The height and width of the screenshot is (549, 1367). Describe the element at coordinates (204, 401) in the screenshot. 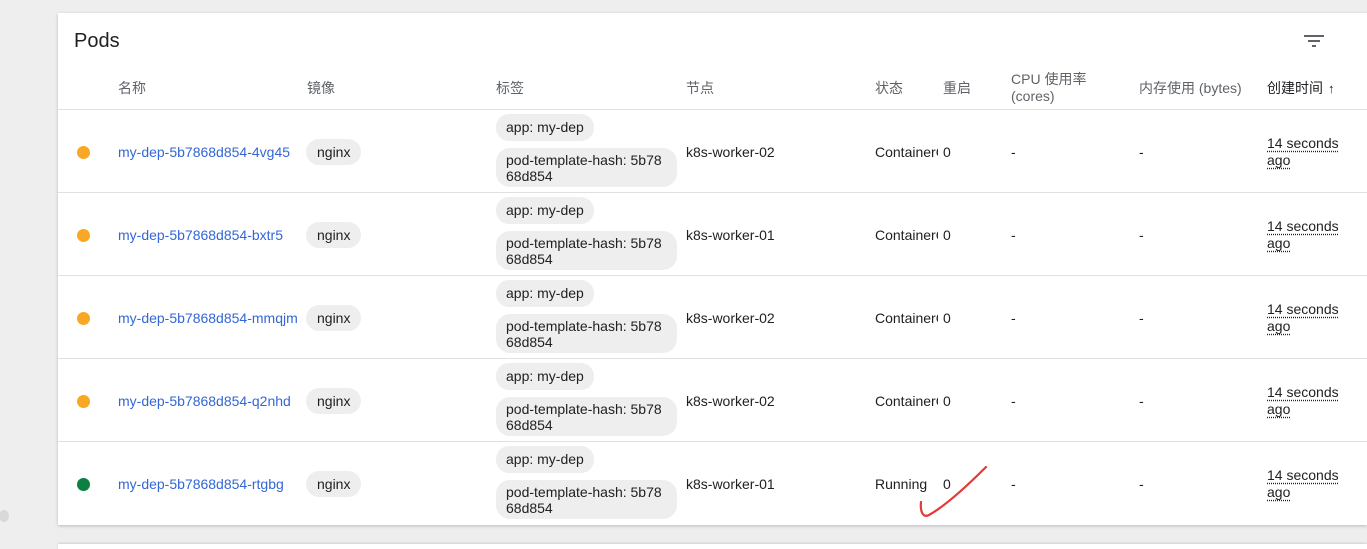

I see `pod-name-link: my-dep-5b7868d854-q2nhd` at that location.